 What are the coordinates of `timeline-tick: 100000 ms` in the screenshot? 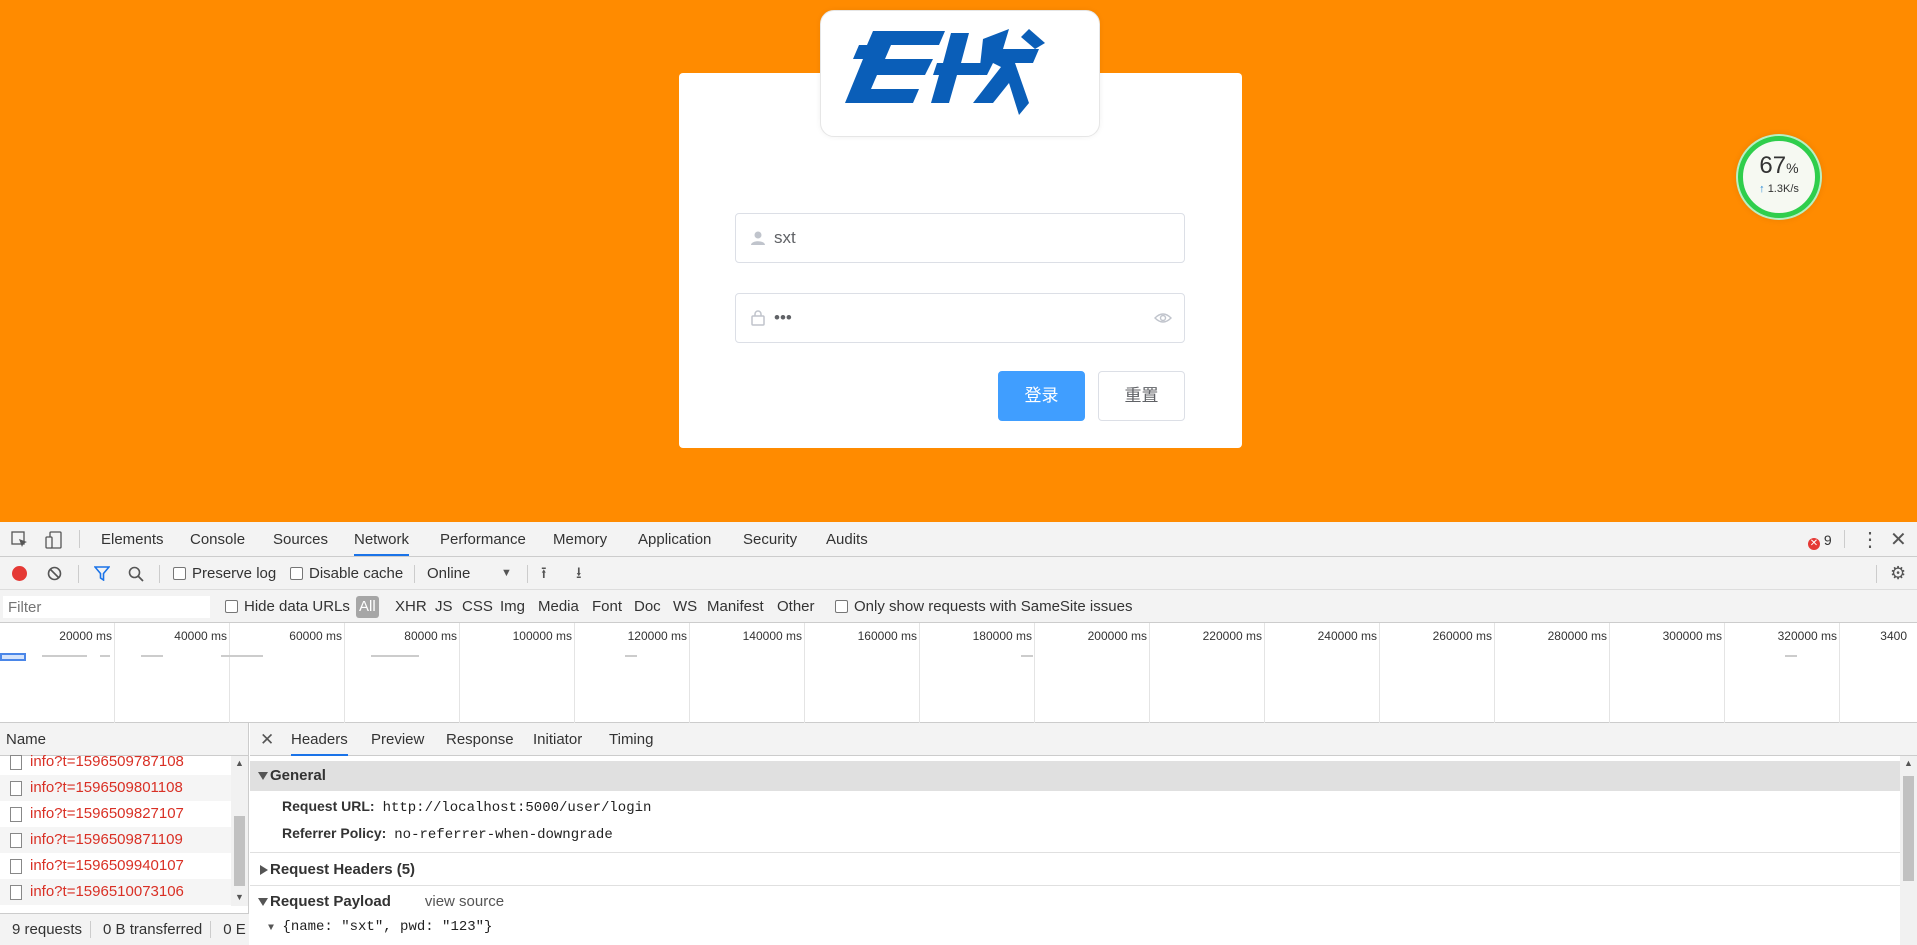 It's located at (542, 636).